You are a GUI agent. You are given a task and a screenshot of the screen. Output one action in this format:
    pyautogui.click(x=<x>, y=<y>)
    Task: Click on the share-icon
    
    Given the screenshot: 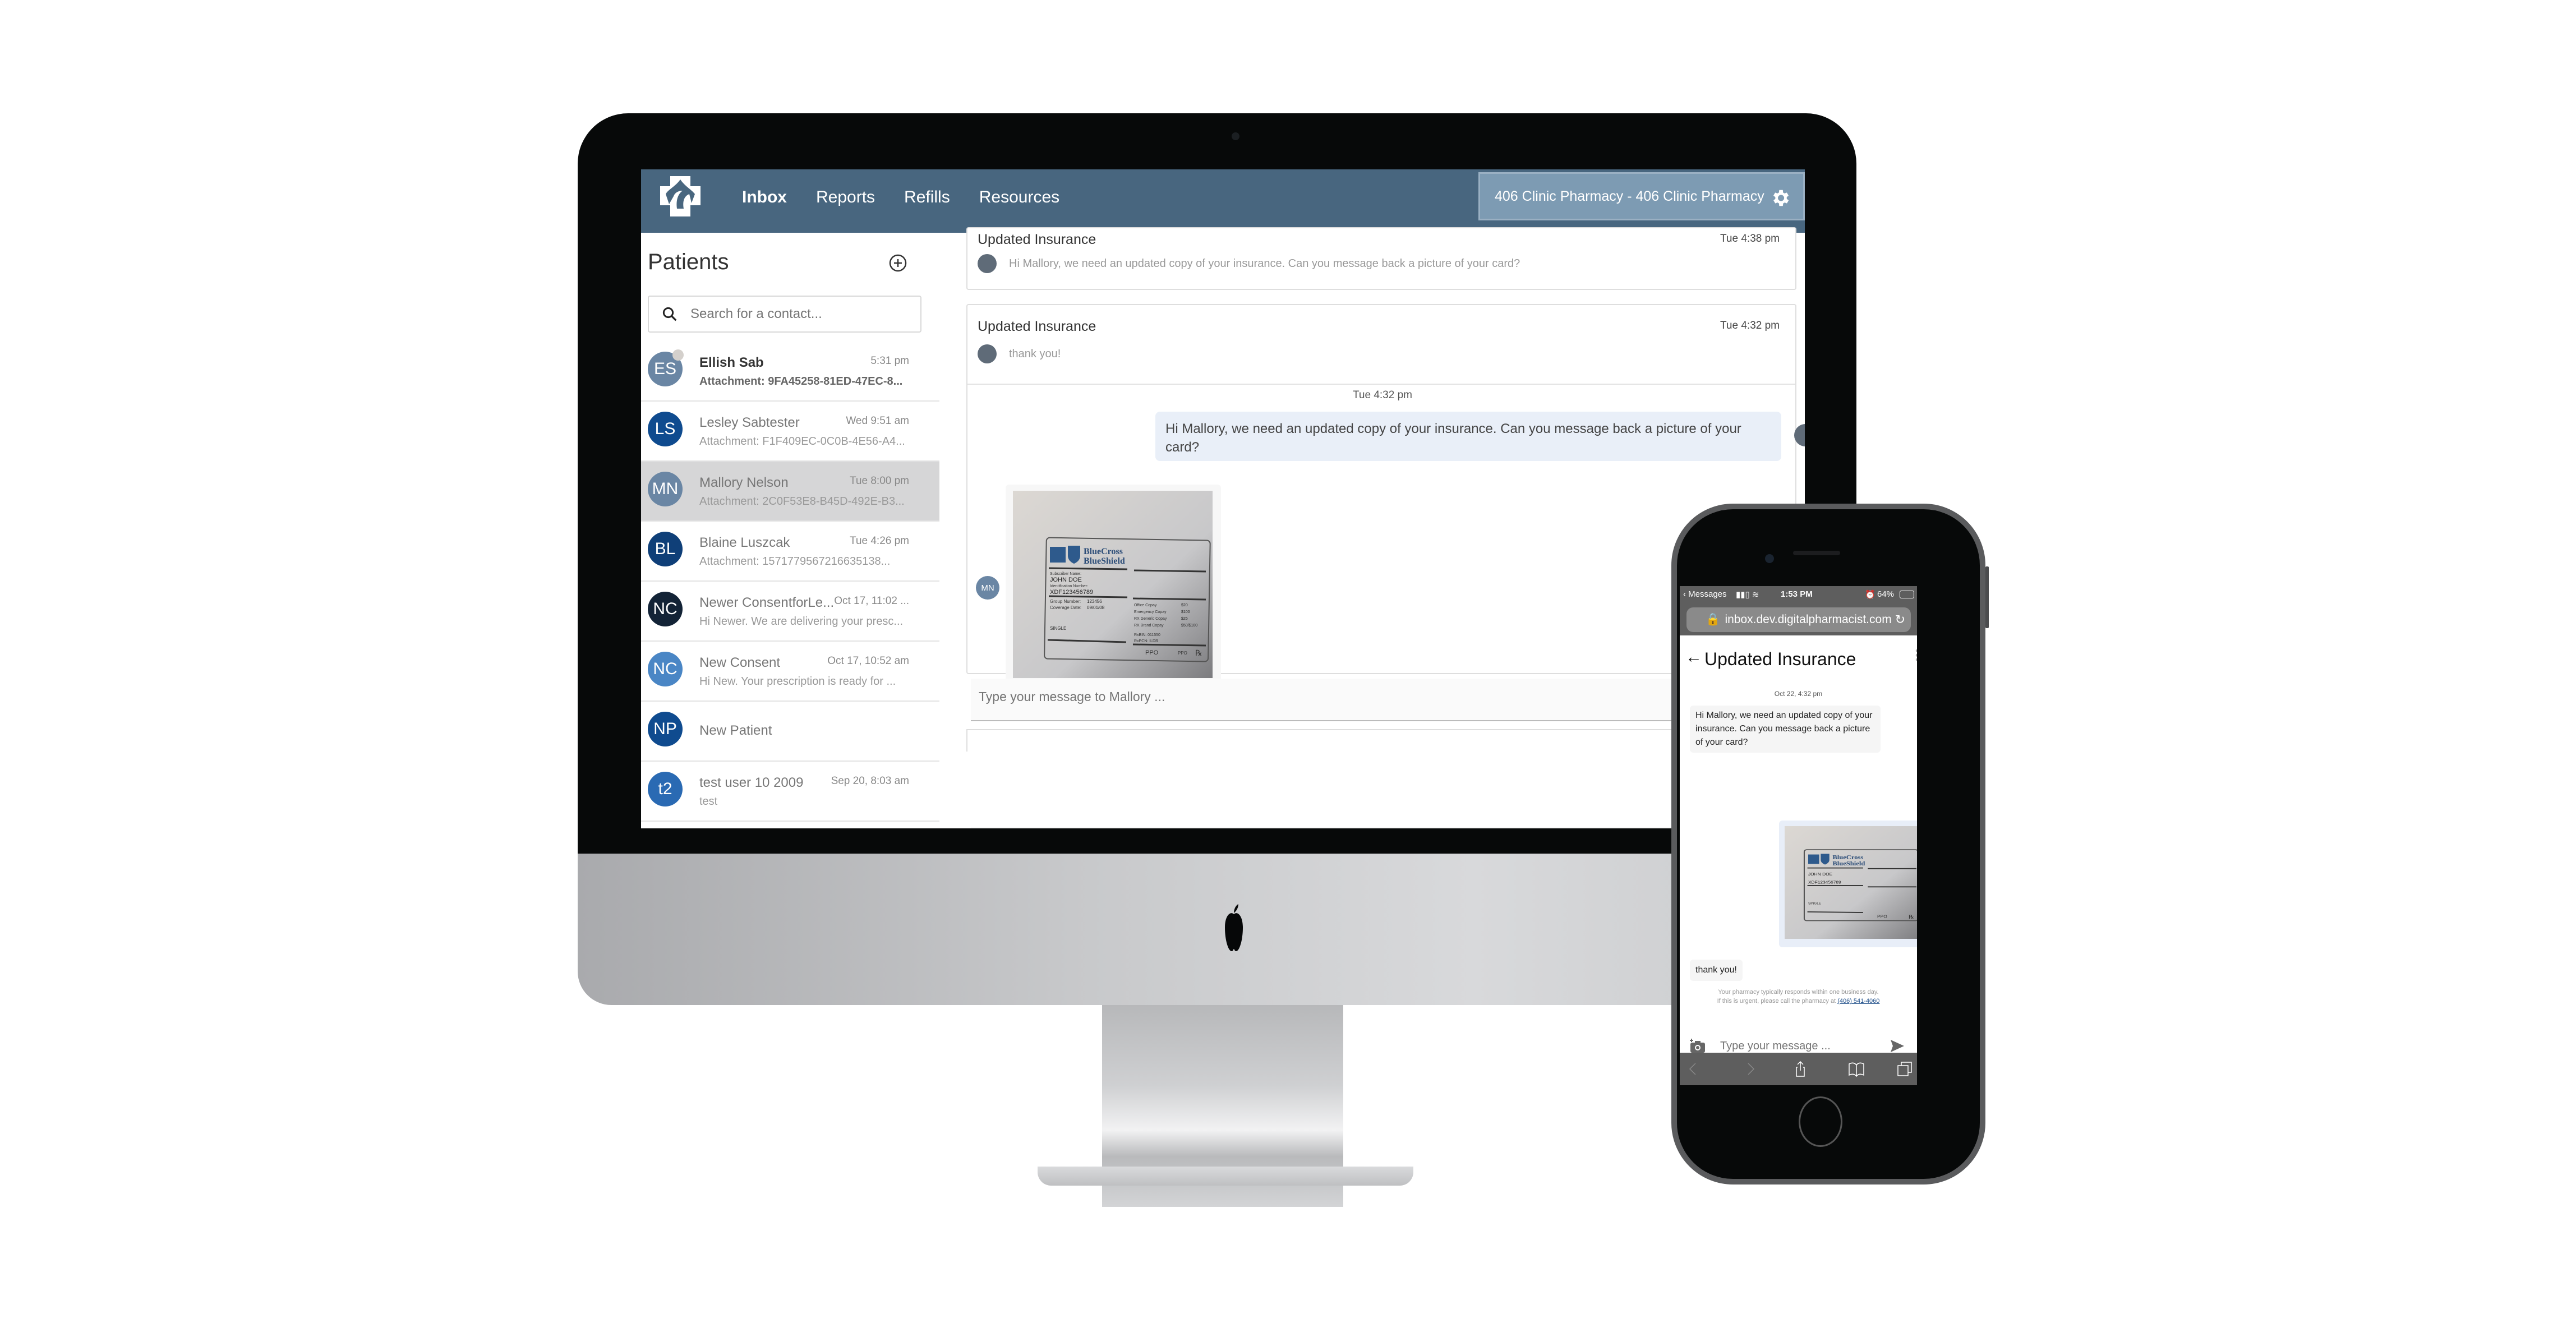 What is the action you would take?
    pyautogui.click(x=1800, y=1069)
    